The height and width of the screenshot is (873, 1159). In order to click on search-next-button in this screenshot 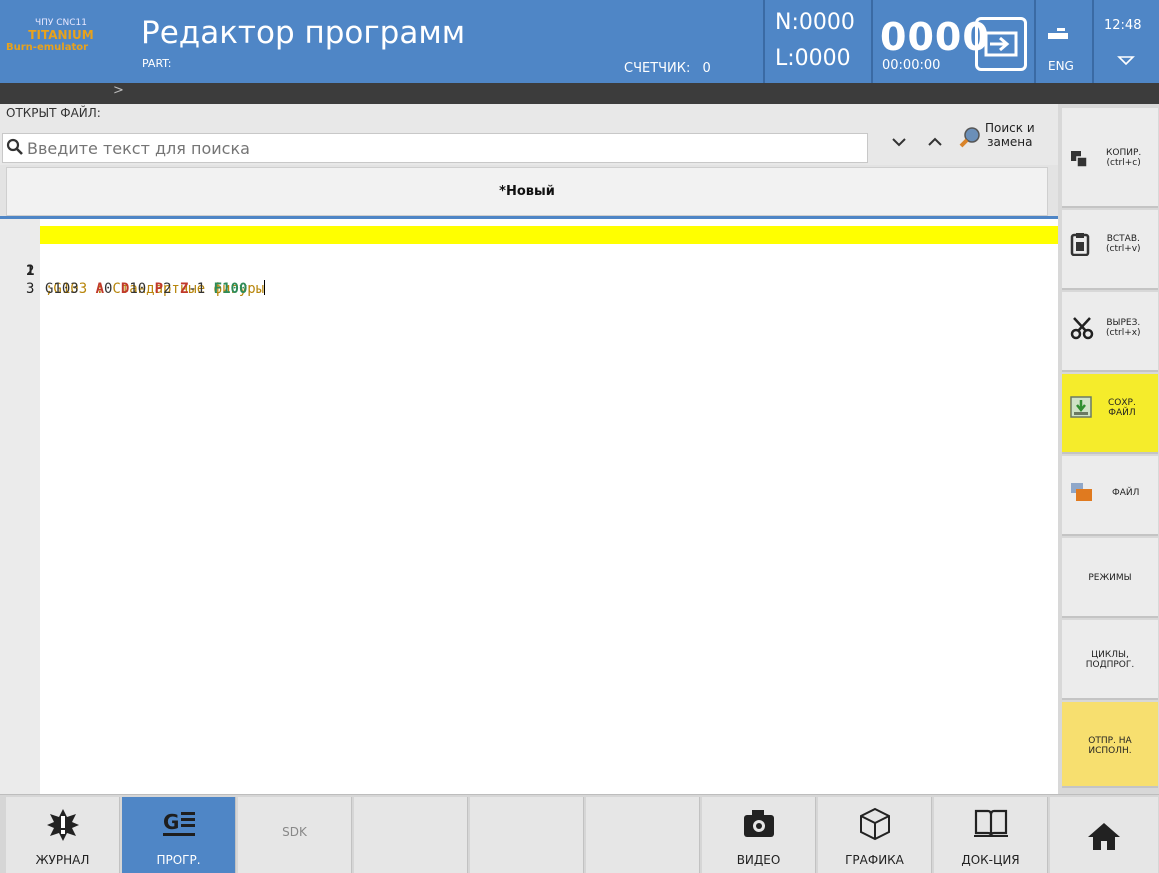, I will do `click(899, 142)`.